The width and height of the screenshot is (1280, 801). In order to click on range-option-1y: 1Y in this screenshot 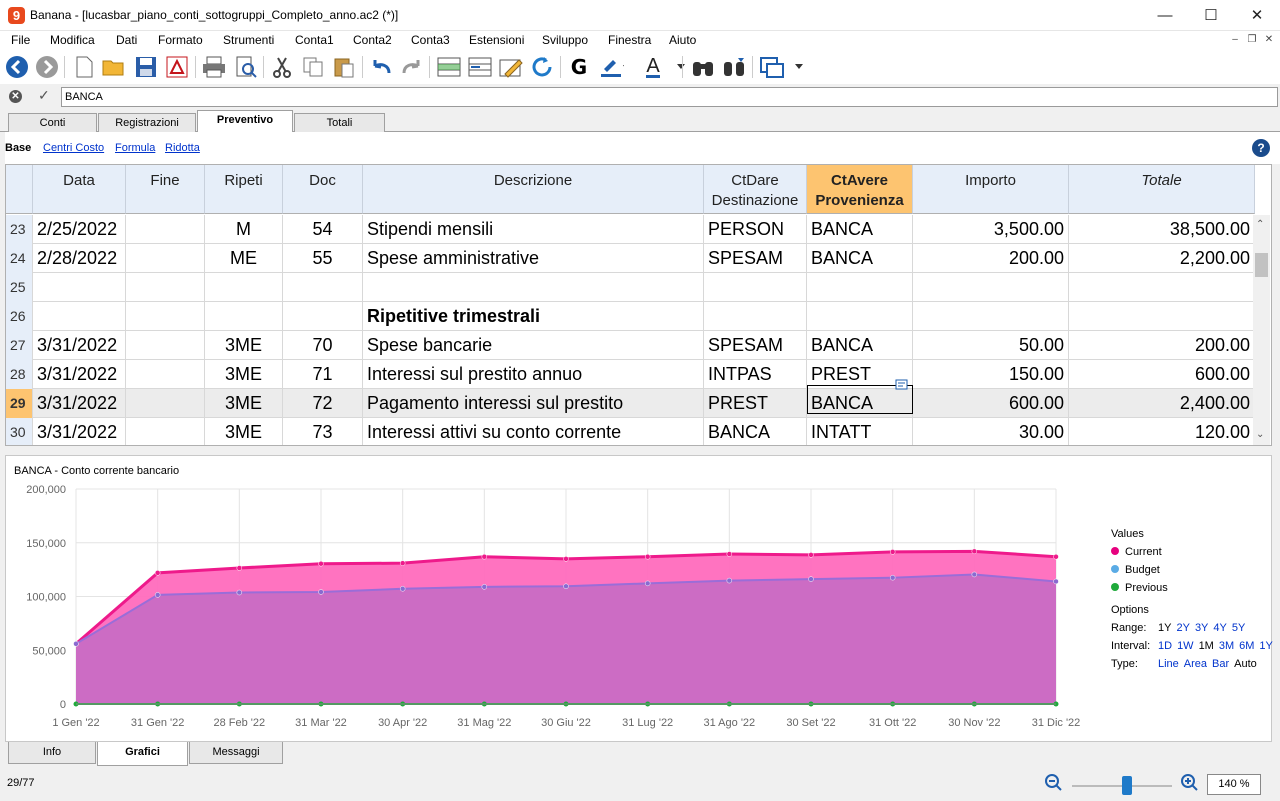, I will do `click(1164, 628)`.